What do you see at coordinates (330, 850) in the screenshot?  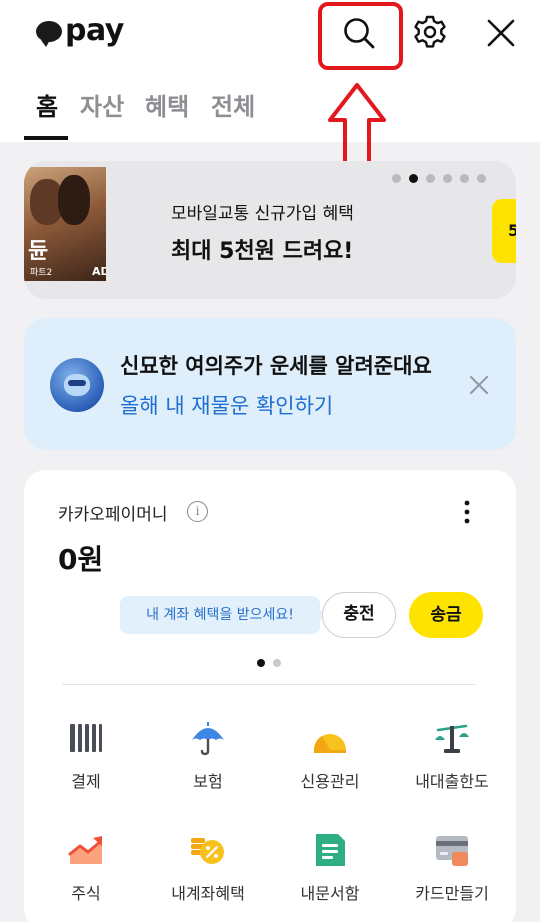 I see `document-icon` at bounding box center [330, 850].